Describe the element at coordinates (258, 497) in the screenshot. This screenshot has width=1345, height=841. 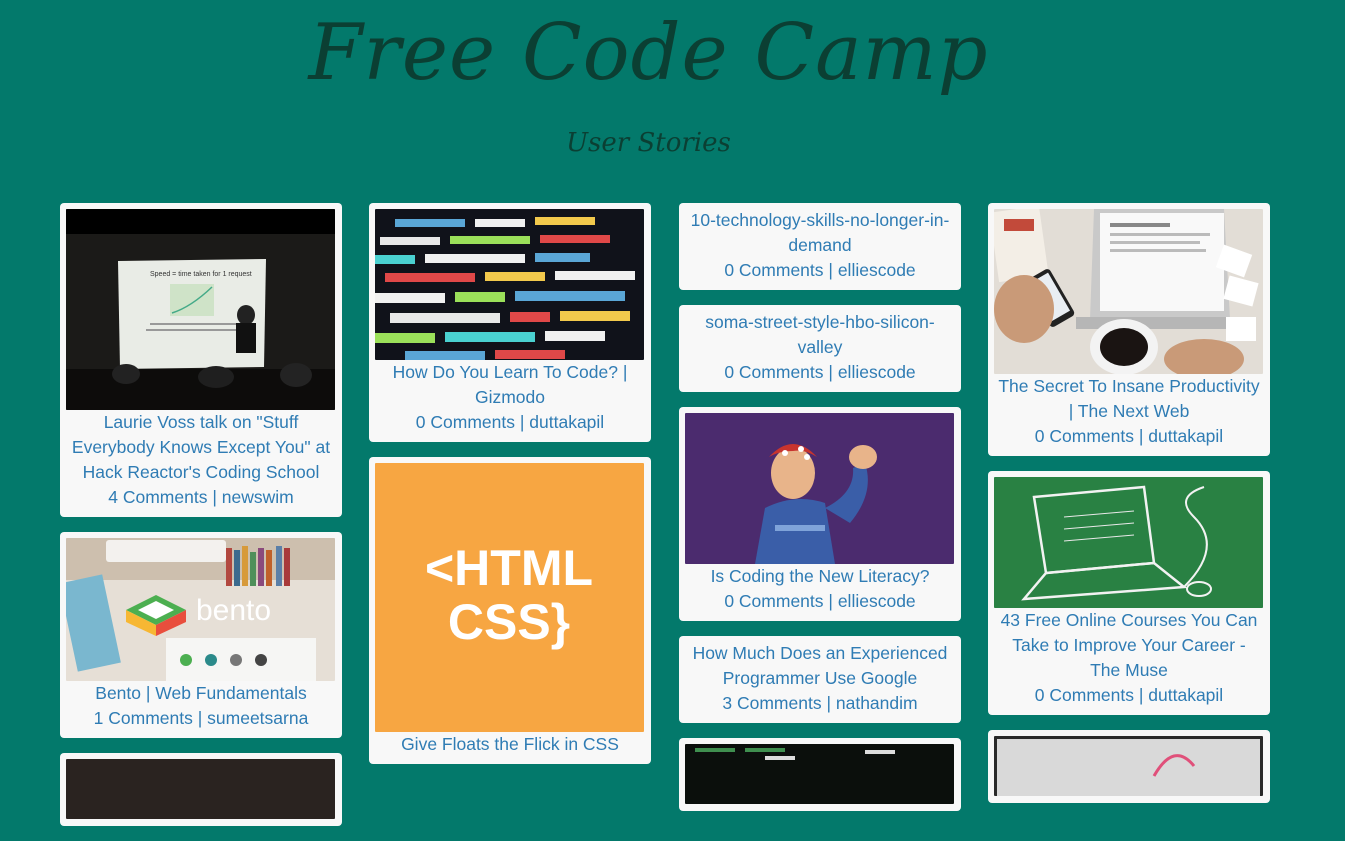
I see `author-link: newswim` at that location.